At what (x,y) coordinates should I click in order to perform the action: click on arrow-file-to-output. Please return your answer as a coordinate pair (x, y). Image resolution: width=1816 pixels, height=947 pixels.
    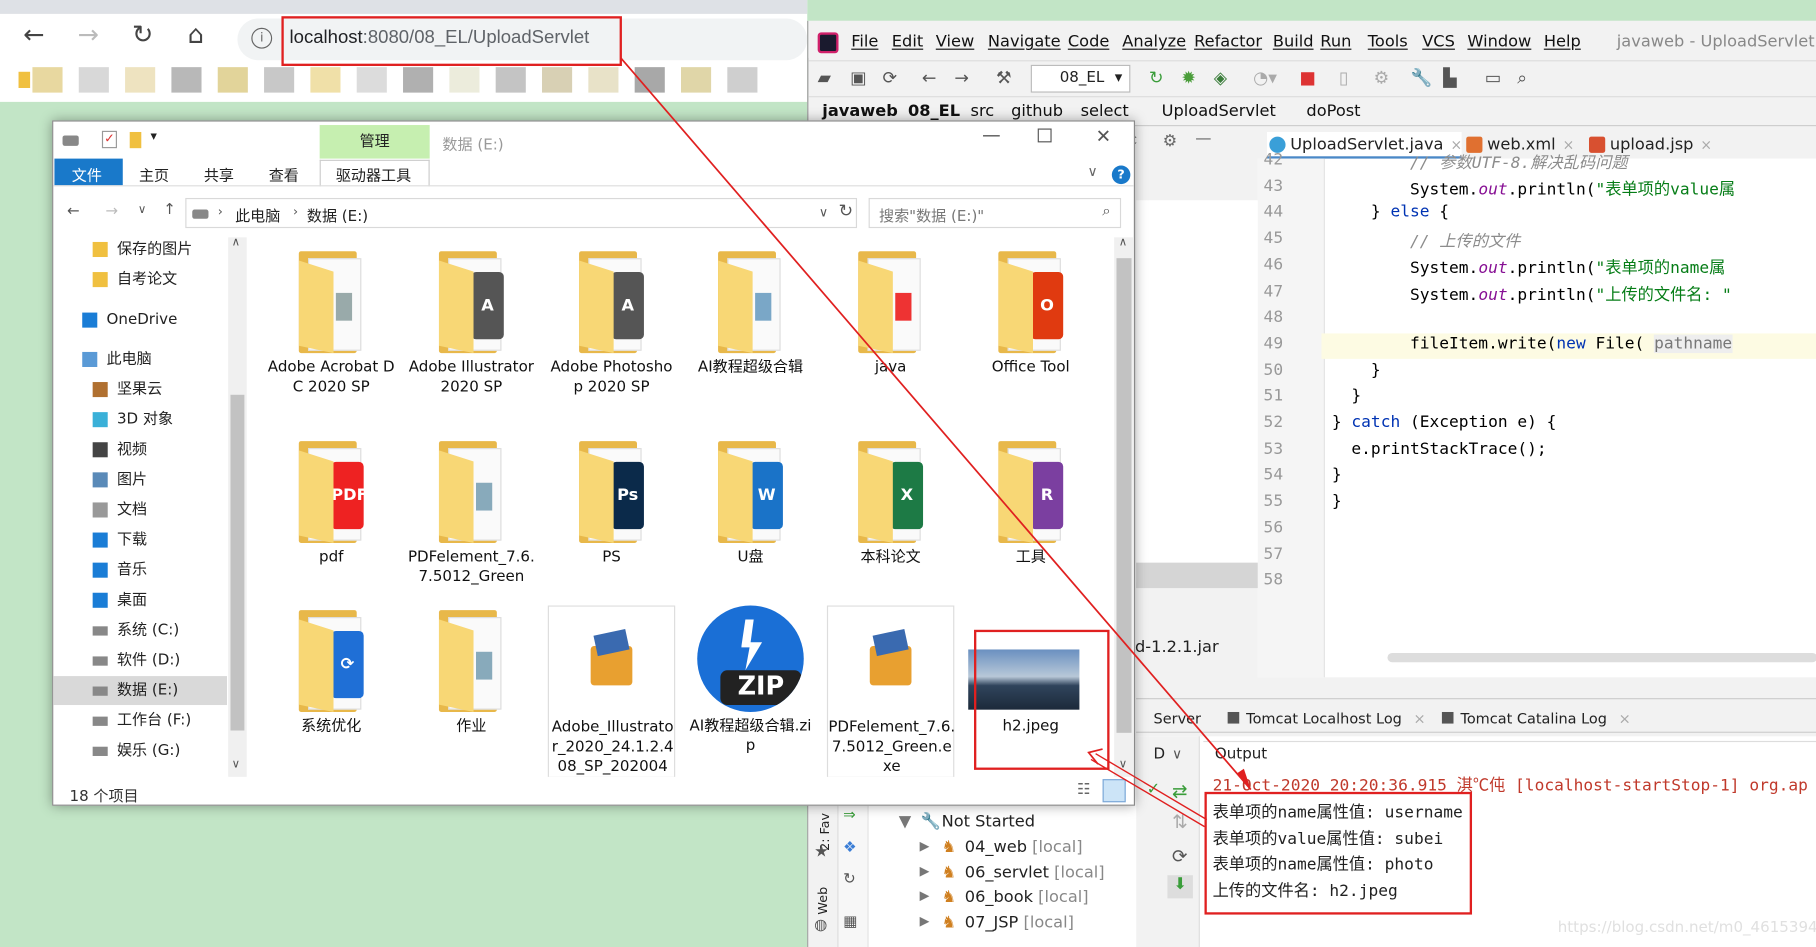
    Looking at the image, I should click on (1151, 787).